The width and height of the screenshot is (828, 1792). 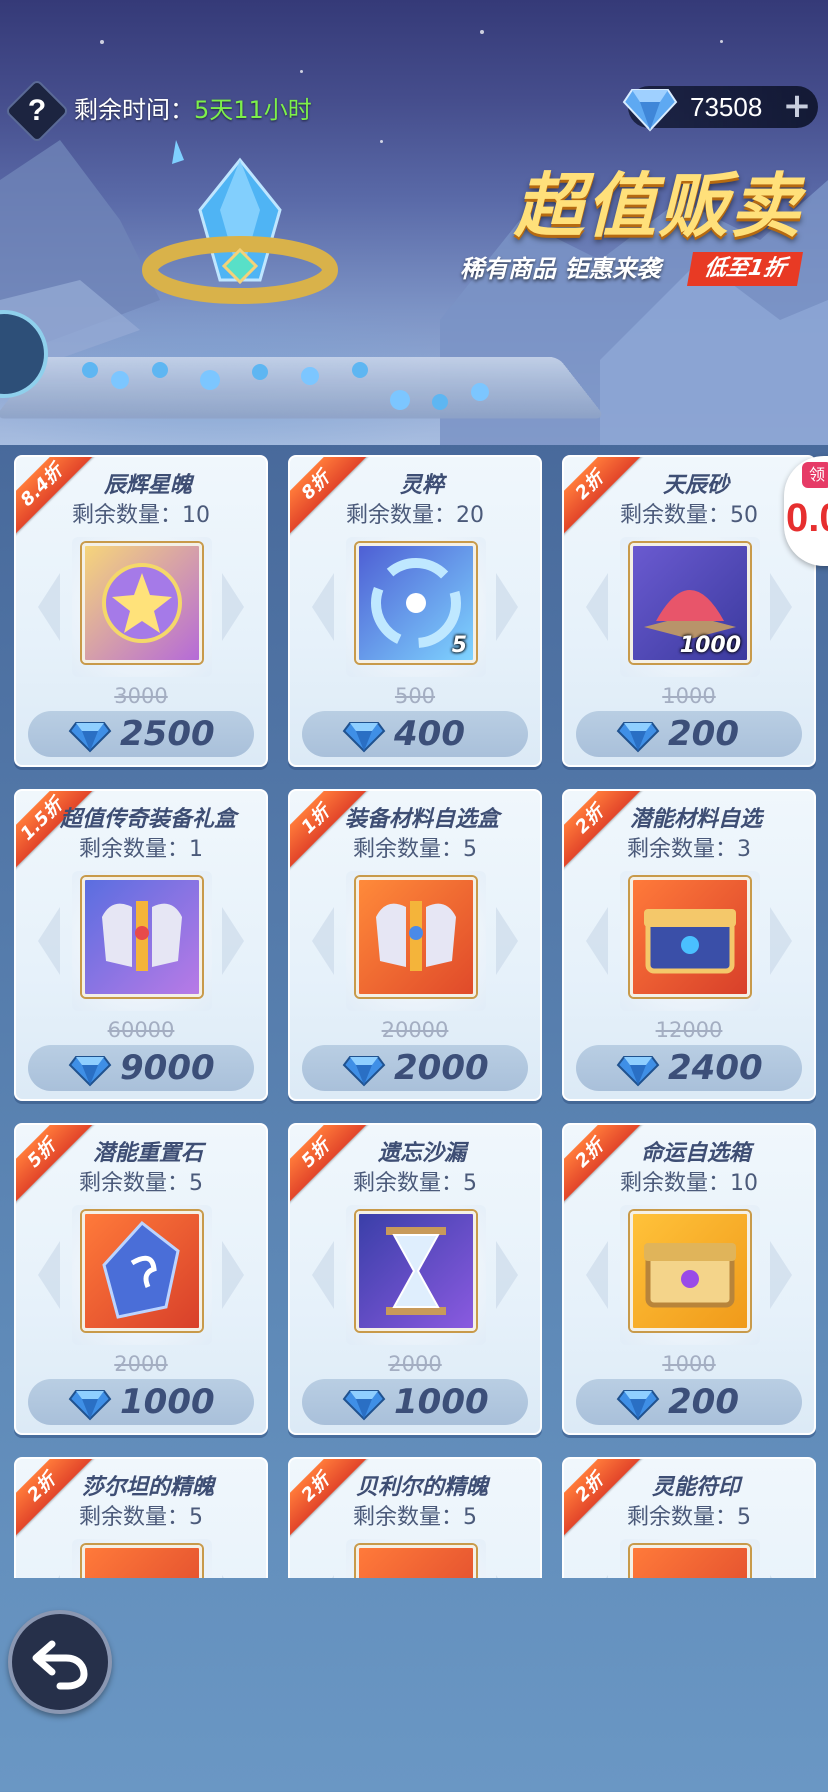 I want to click on buy-button: 2000, so click(x=415, y=1068).